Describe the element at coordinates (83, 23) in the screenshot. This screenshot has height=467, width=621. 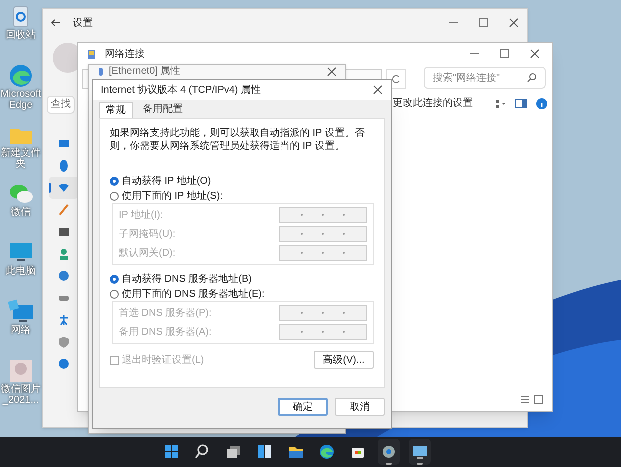
I see `window-title: 设置` at that location.